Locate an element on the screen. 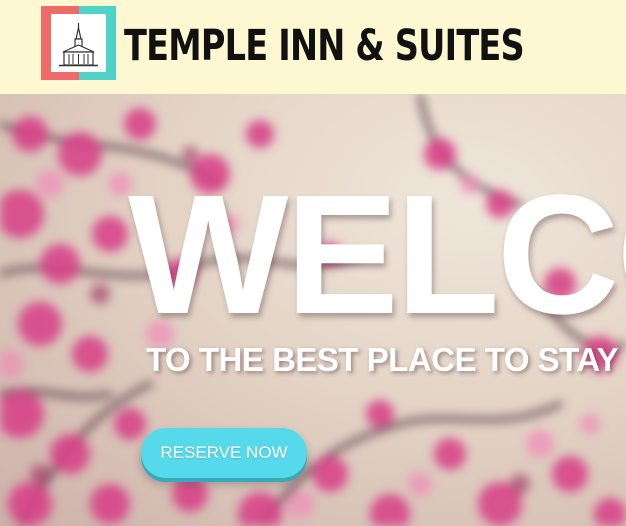  temple-logo is located at coordinates (78, 43).